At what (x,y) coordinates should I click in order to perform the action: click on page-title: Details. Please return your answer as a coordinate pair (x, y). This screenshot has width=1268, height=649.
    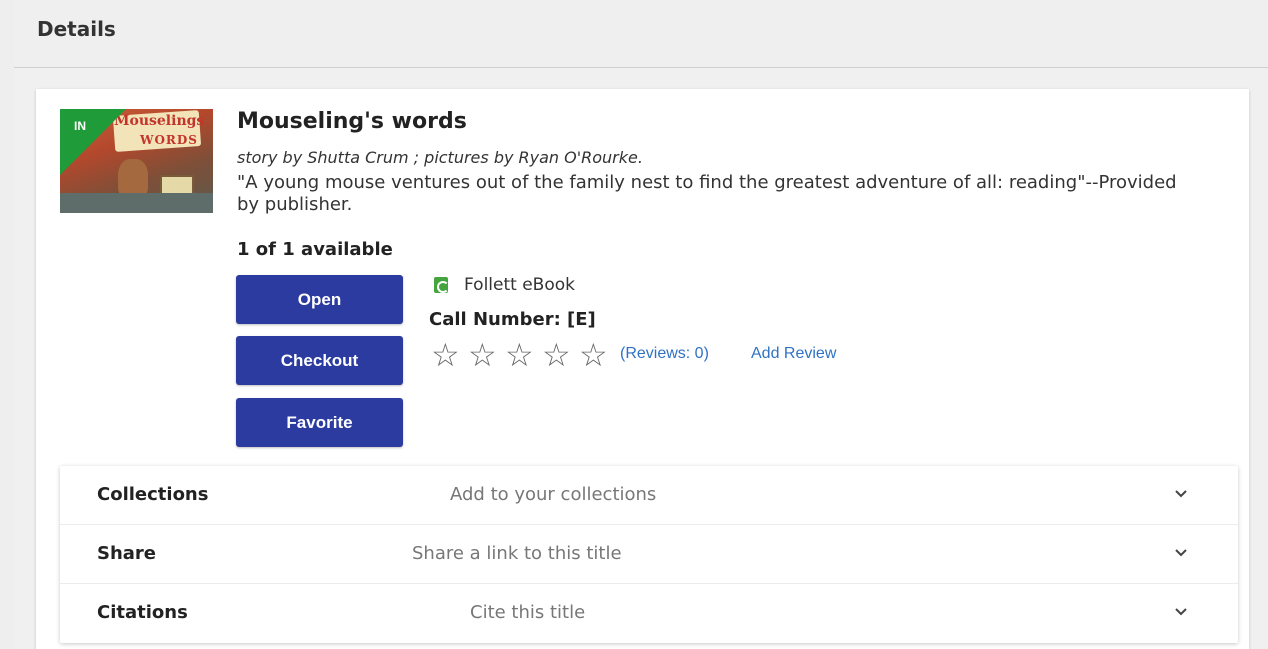
    Looking at the image, I should click on (76, 29).